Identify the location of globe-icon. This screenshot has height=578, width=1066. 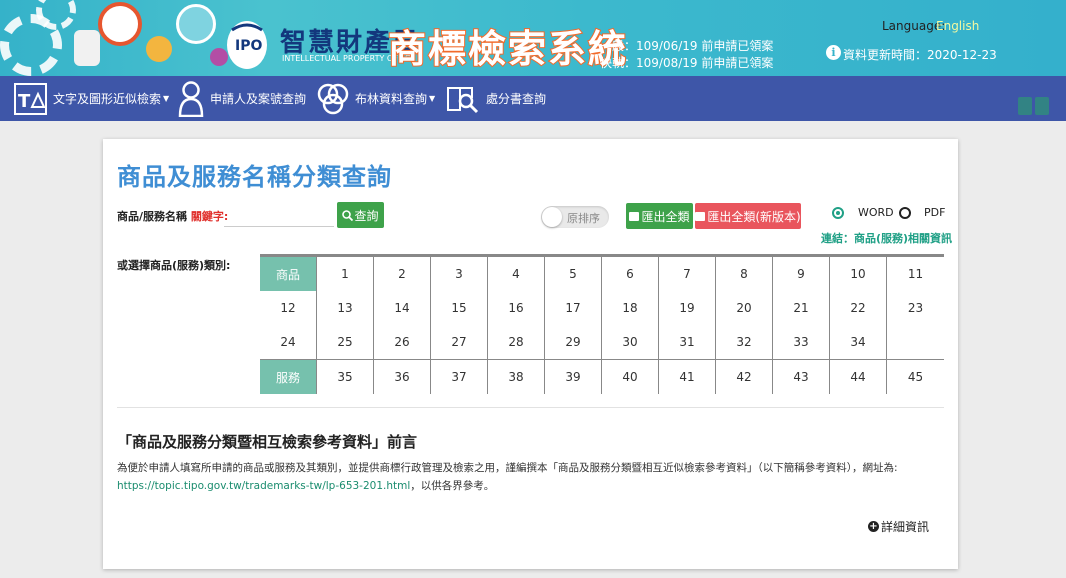
(196, 24).